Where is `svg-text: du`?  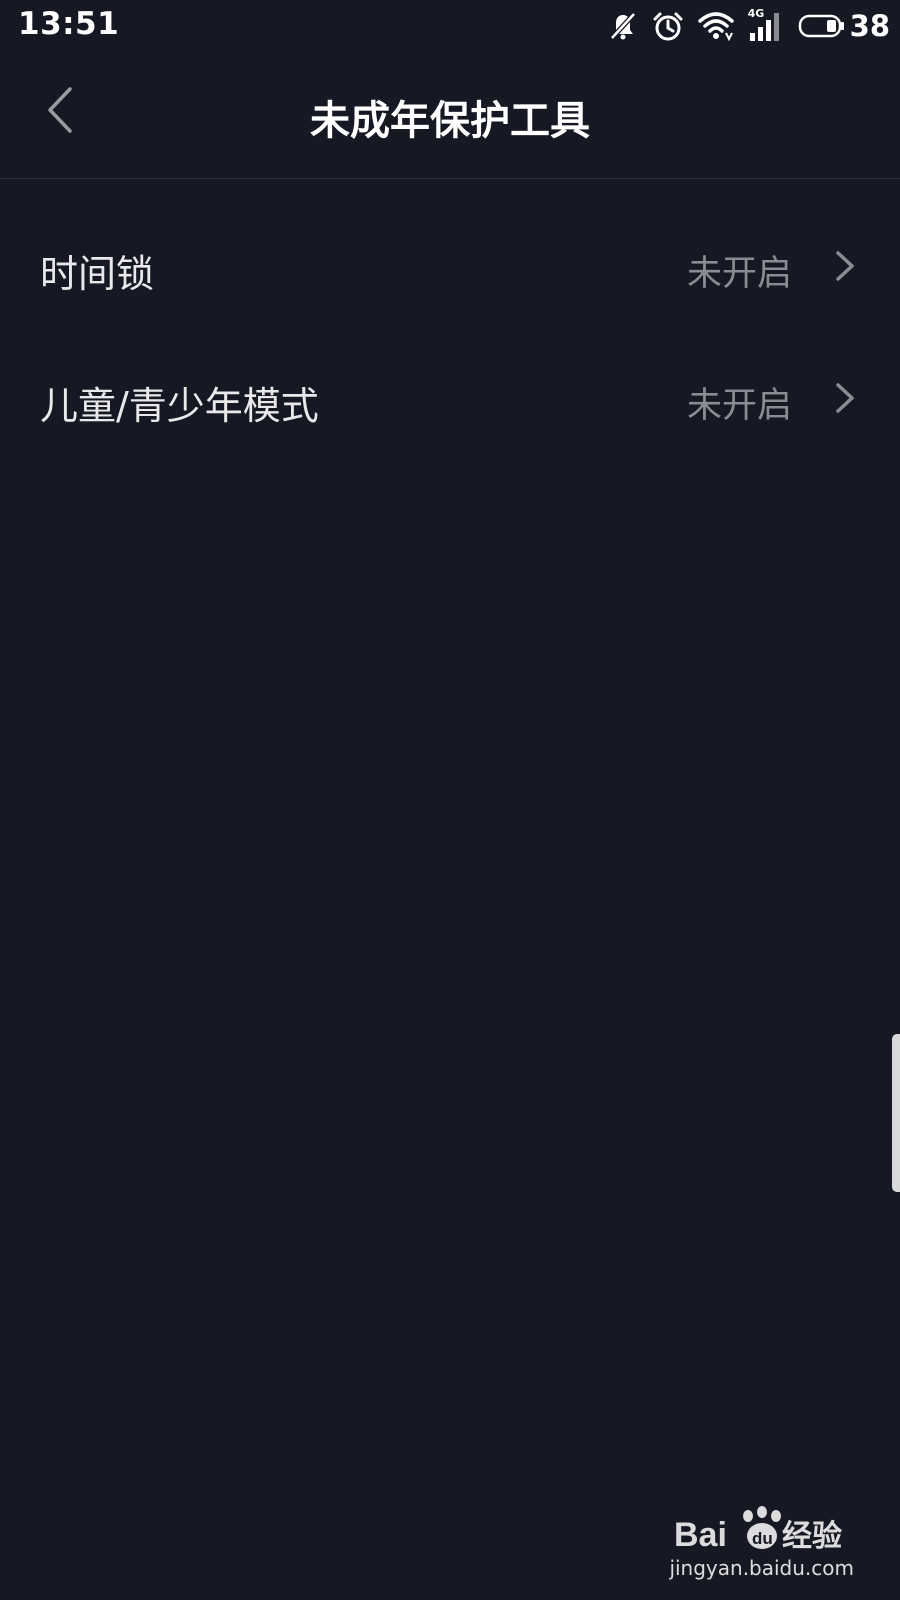 svg-text: du is located at coordinates (762, 1538).